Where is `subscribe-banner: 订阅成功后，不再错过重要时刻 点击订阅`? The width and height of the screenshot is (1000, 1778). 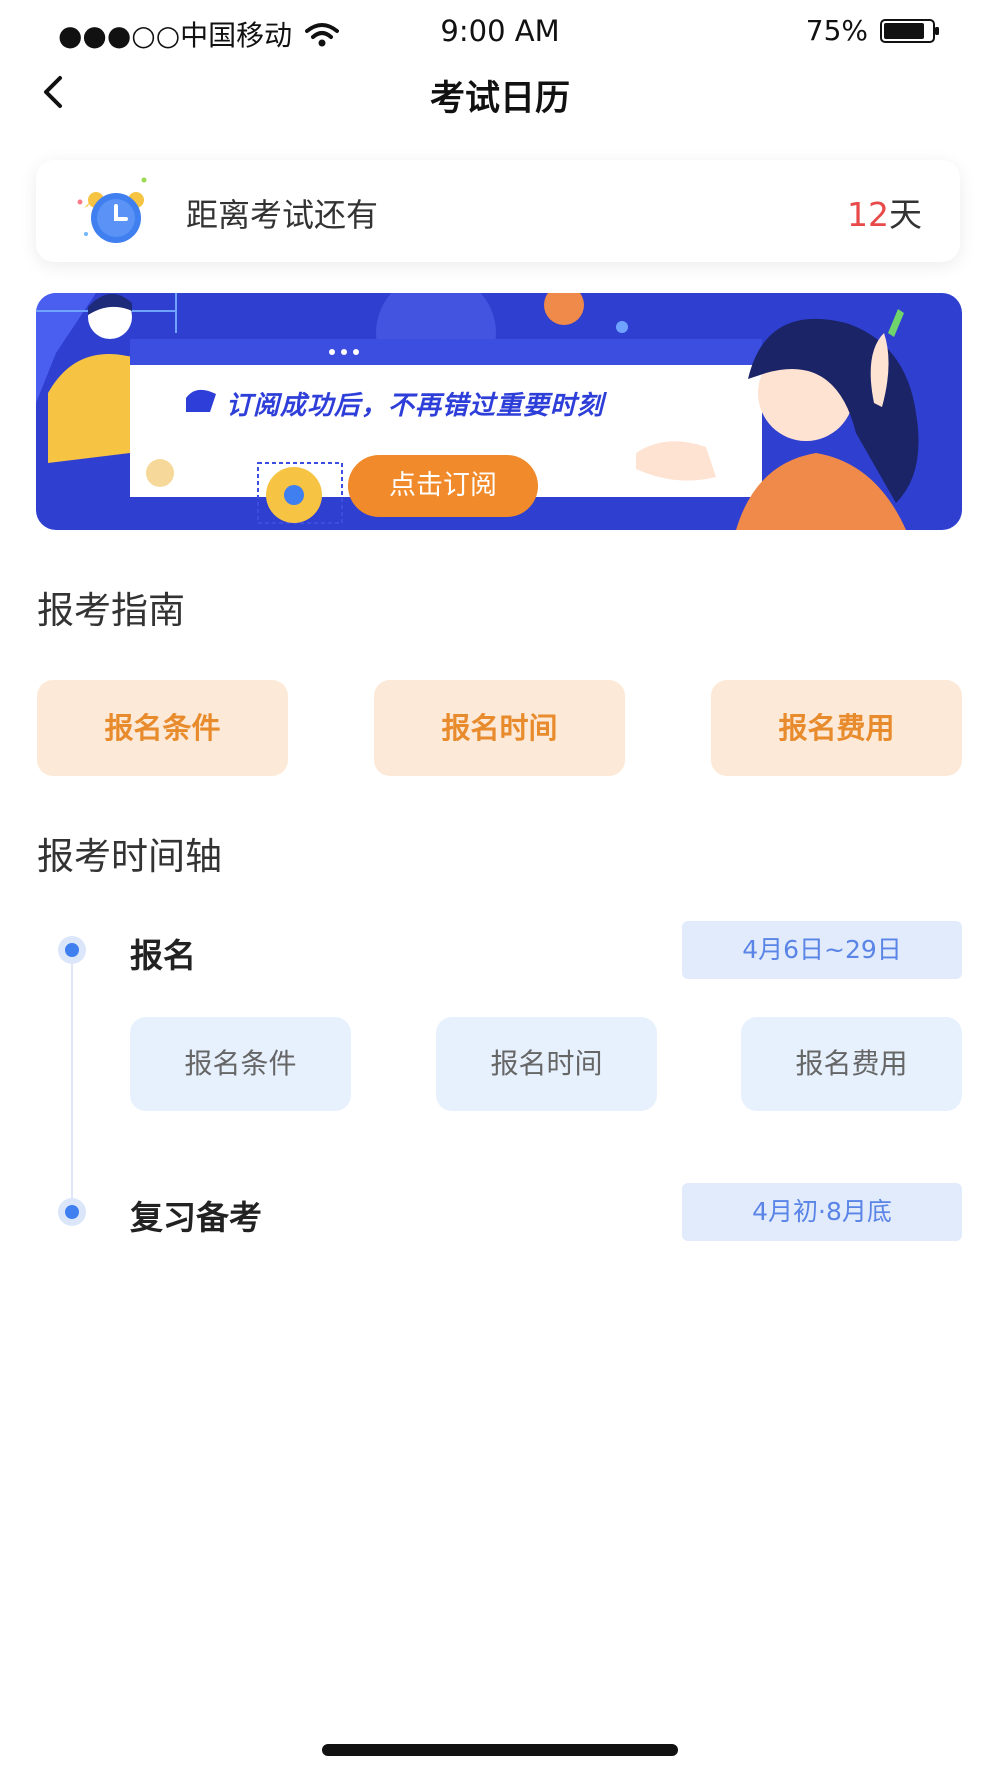 subscribe-banner: 订阅成功后，不再错过重要时刻 点击订阅 is located at coordinates (499, 411).